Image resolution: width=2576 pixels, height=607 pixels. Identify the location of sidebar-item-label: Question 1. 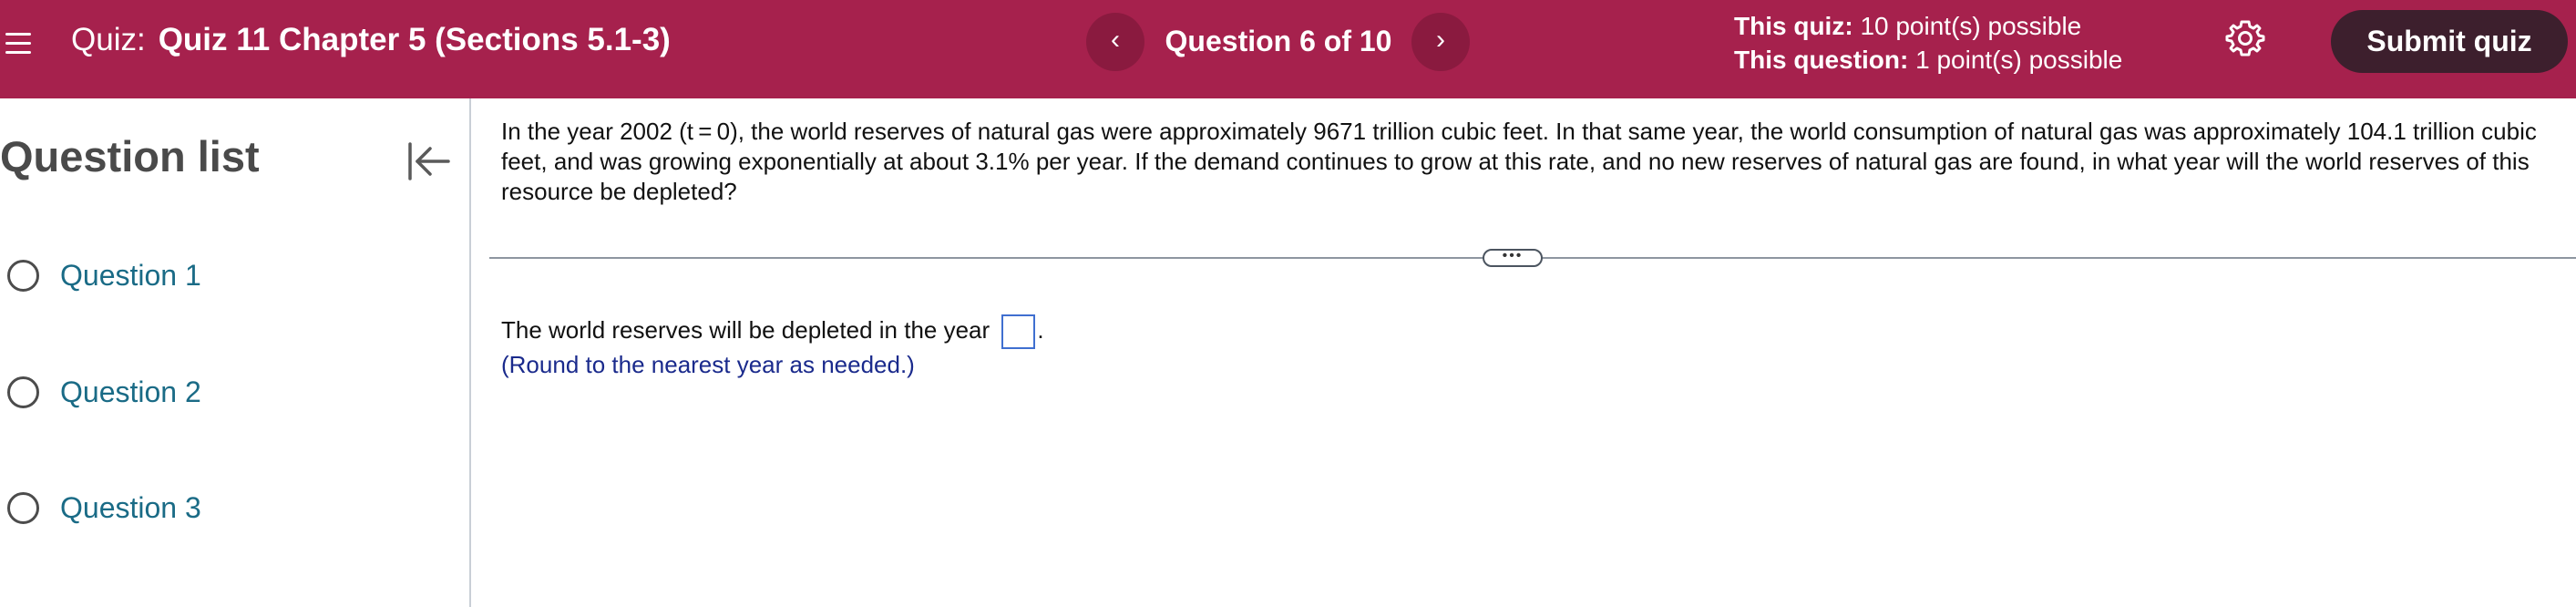
(131, 275).